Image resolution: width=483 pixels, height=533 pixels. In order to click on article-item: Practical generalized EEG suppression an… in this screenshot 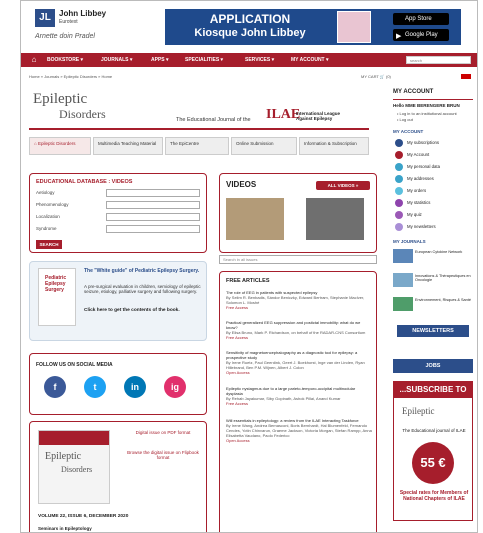, I will do `click(299, 330)`.